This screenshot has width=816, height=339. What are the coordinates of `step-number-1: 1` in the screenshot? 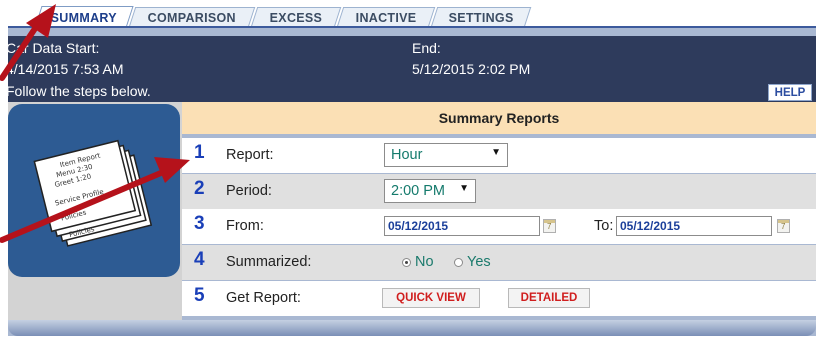 It's located at (199, 152).